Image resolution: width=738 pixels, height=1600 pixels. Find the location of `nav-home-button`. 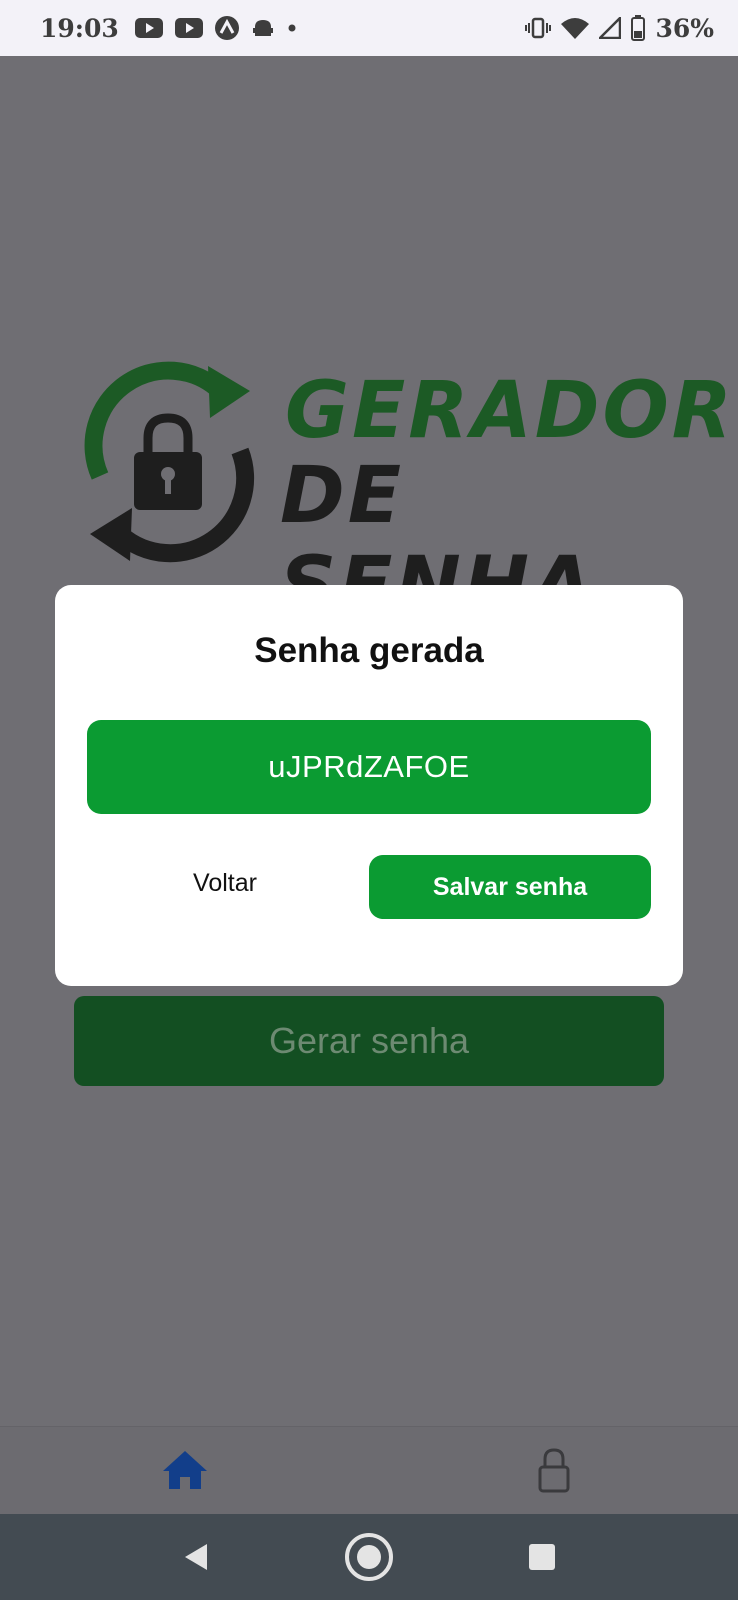

nav-home-button is located at coordinates (369, 1557).